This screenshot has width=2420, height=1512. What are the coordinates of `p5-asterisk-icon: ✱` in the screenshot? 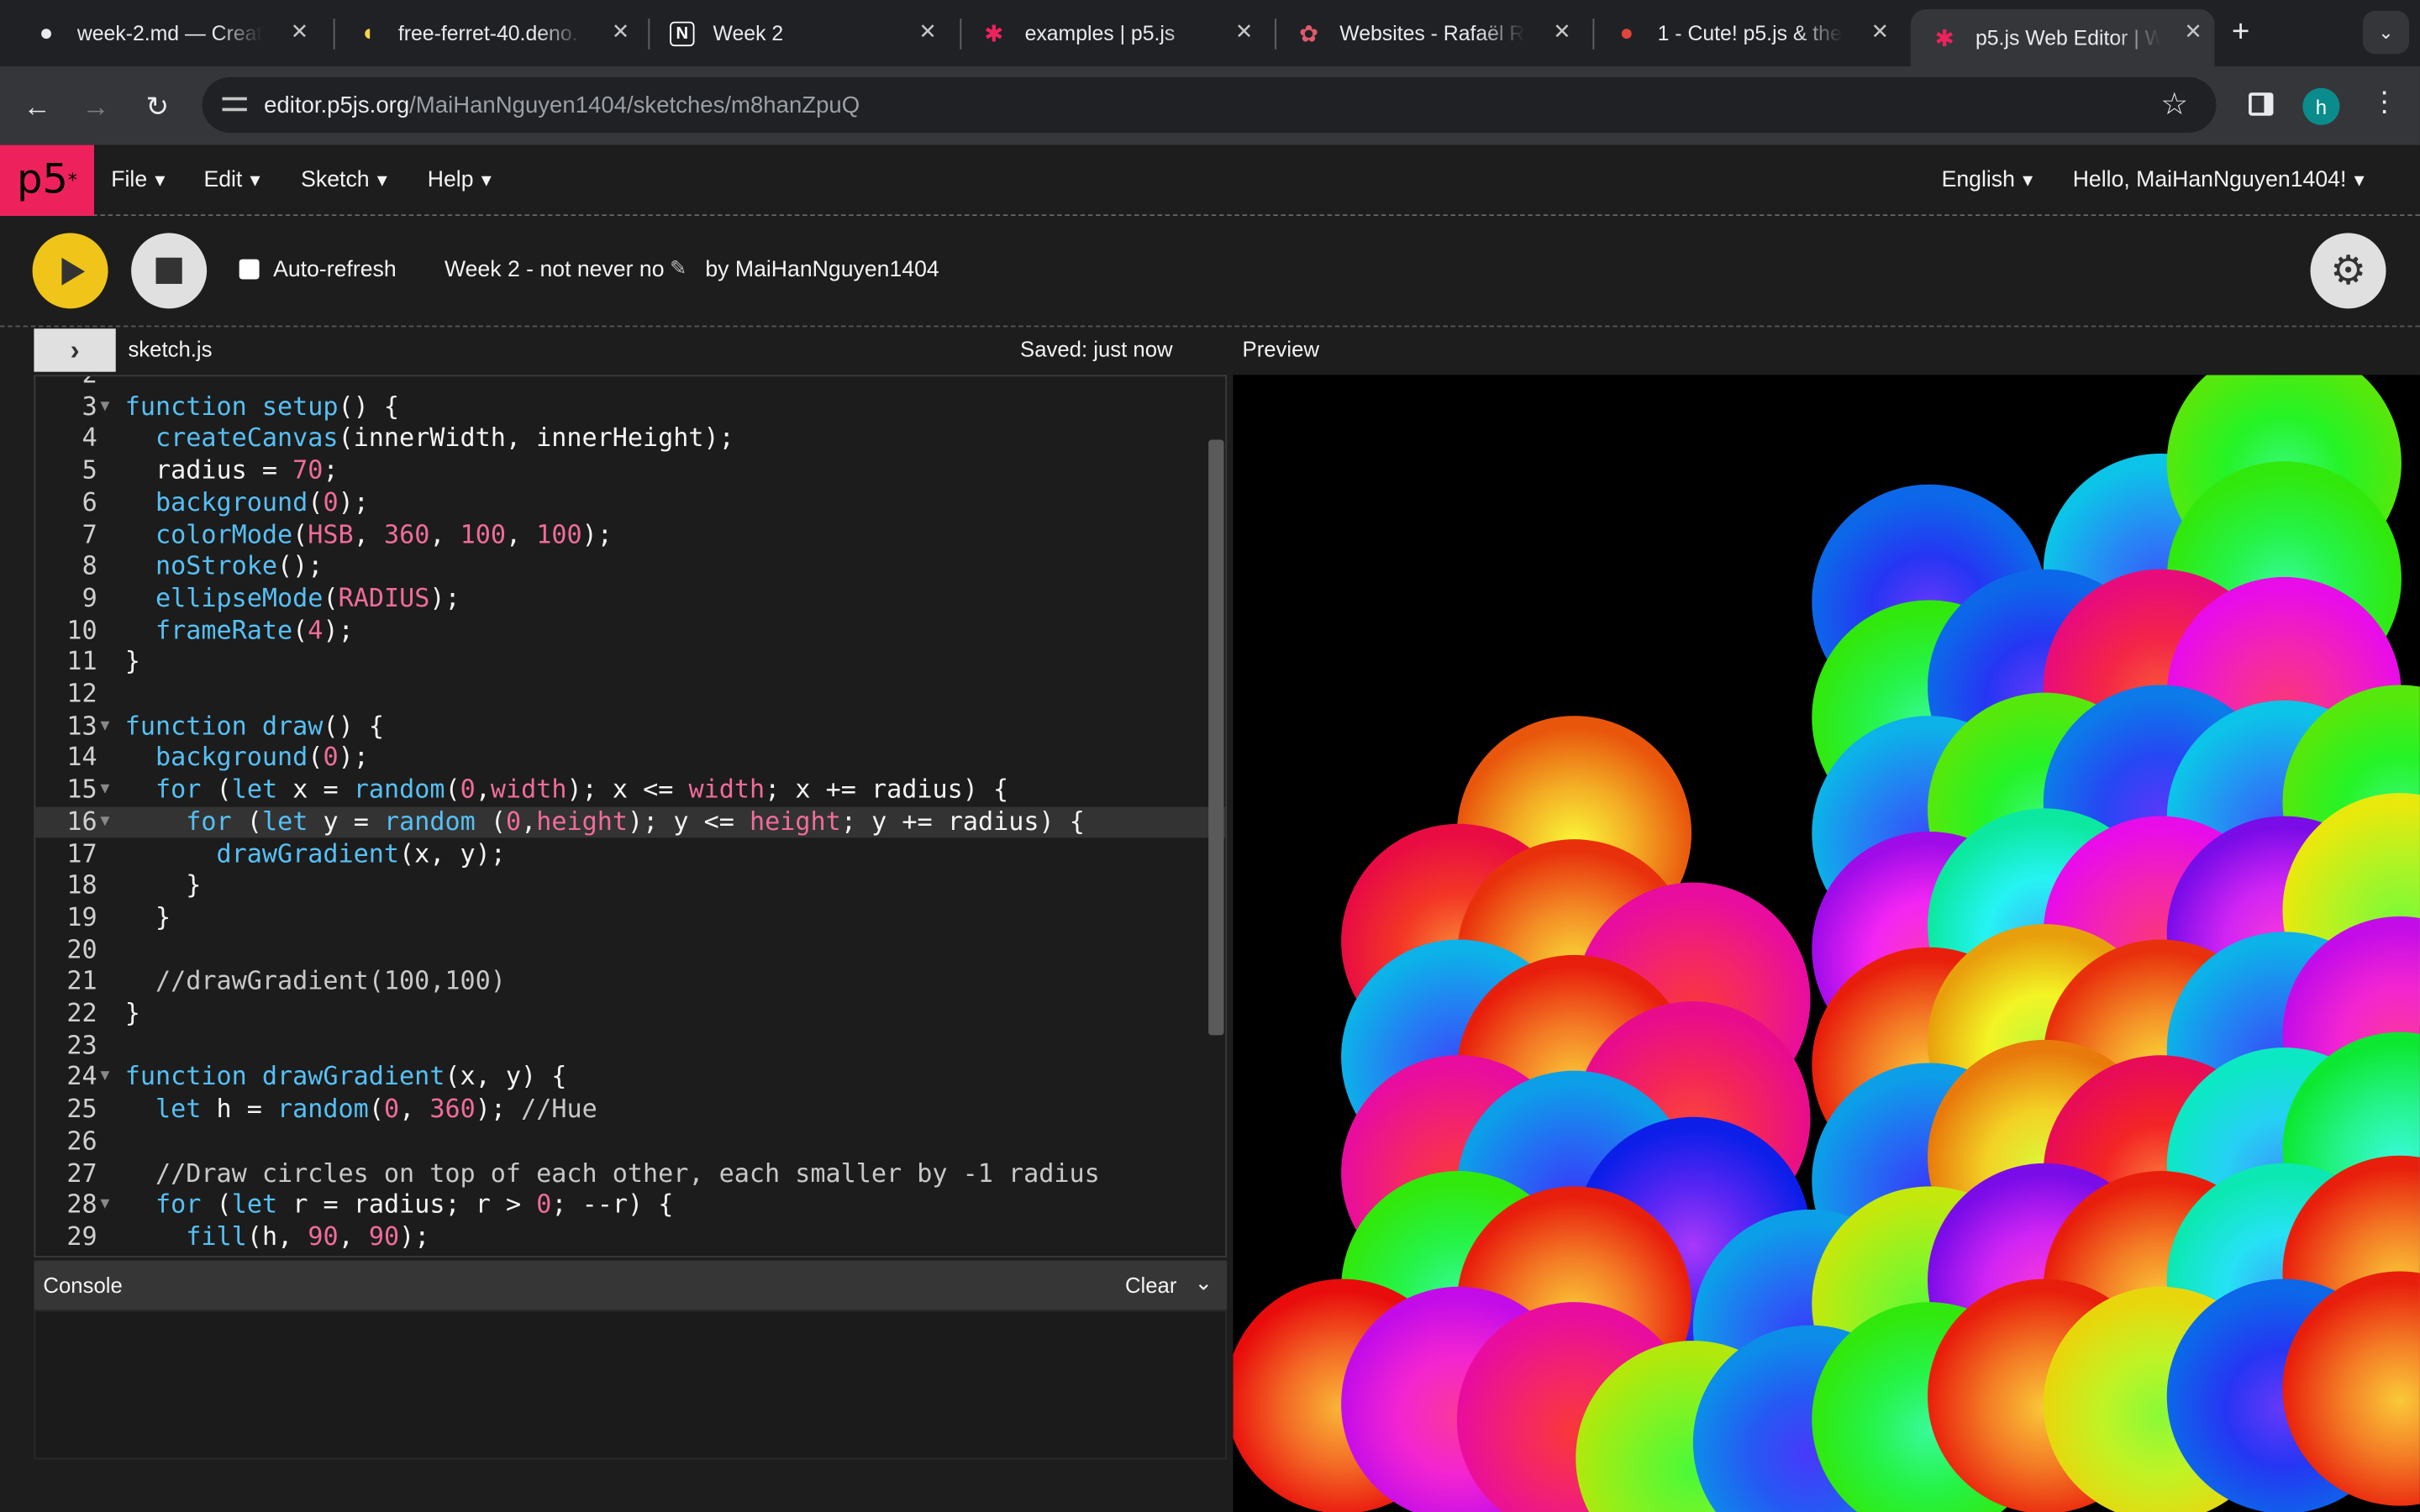 It's located at (994, 34).